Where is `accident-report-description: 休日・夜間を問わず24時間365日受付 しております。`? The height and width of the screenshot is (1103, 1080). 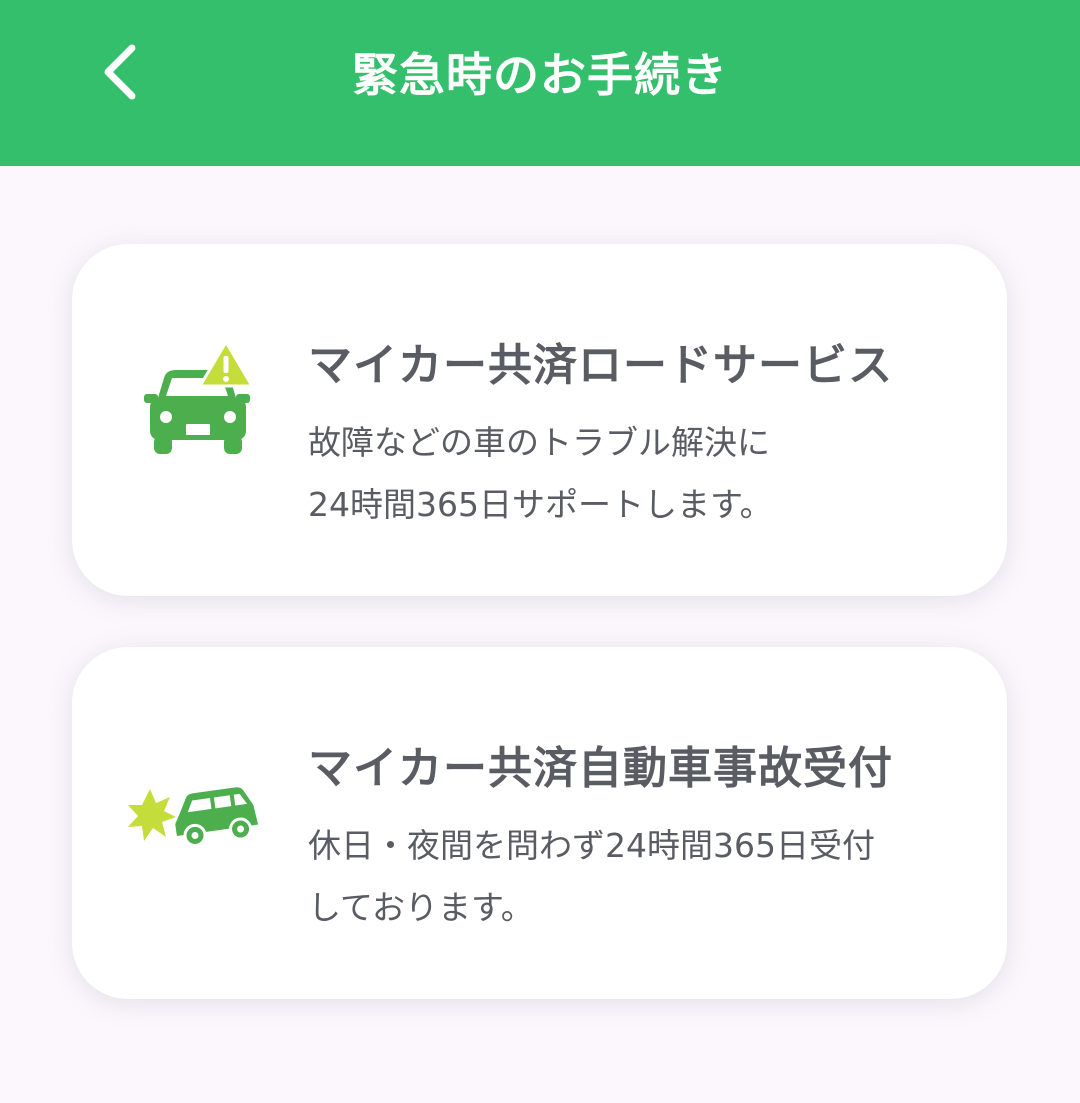
accident-report-description: 休日・夜間を問わず24時間365日受付 しております。 is located at coordinates (638, 877).